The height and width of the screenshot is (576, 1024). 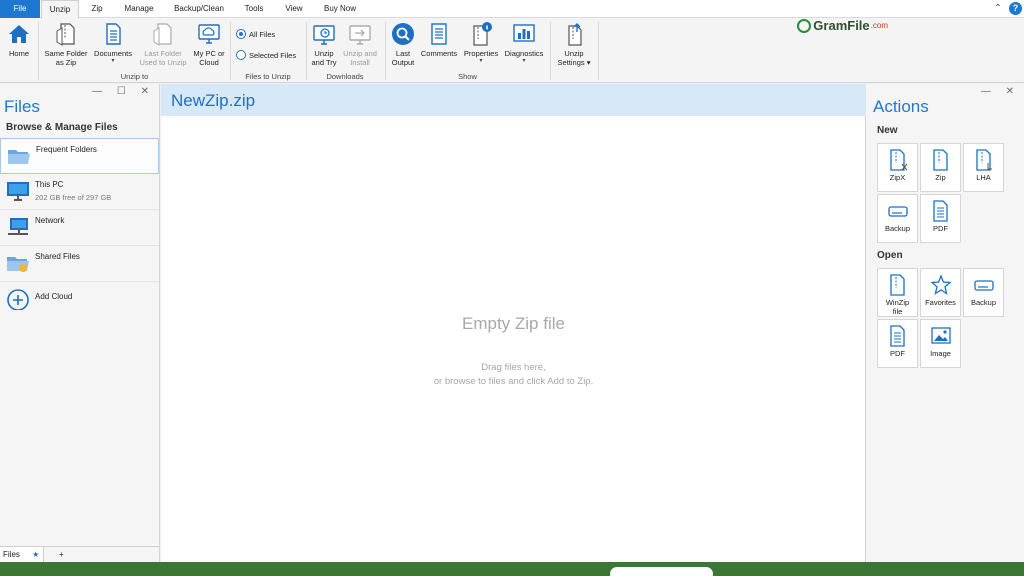 I want to click on tab-unzip: Unzip, so click(x=60, y=9).